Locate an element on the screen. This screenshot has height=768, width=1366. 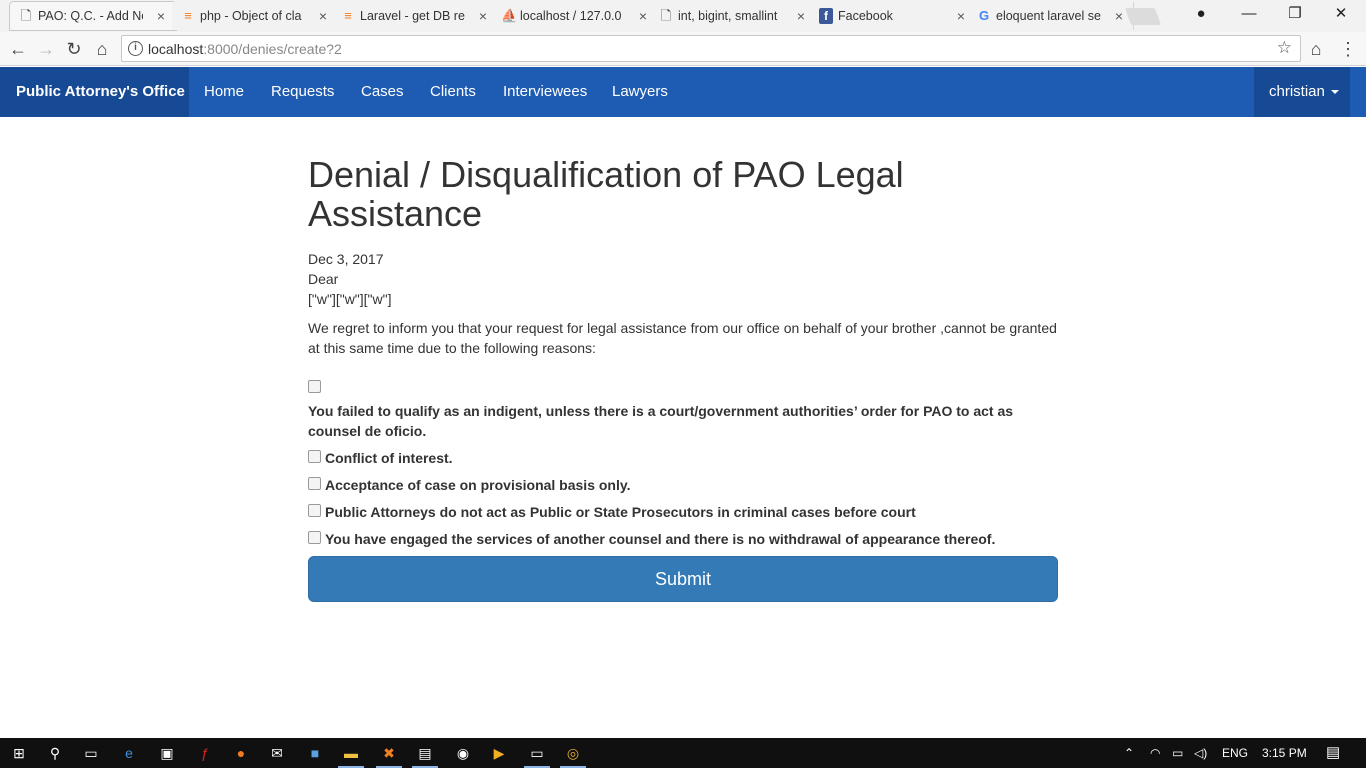
letter-salutation: Dear is located at coordinates (323, 279).